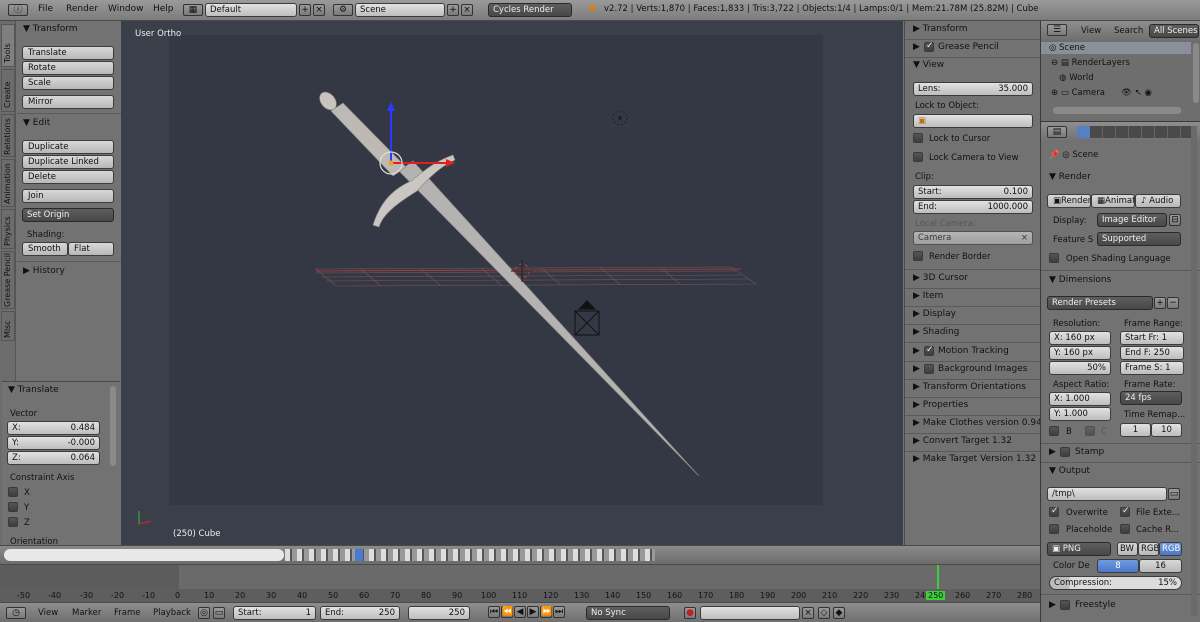 The height and width of the screenshot is (622, 1200). Describe the element at coordinates (1072, 78) in the screenshot. I see `outliner-row-world: ◍ World` at that location.